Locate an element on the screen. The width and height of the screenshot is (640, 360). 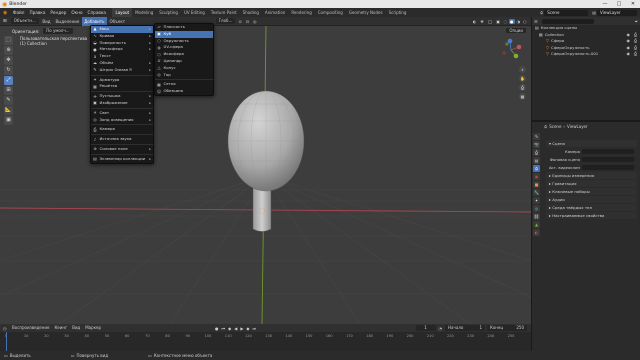
transform-icon: ⊞ is located at coordinates (8, 90).